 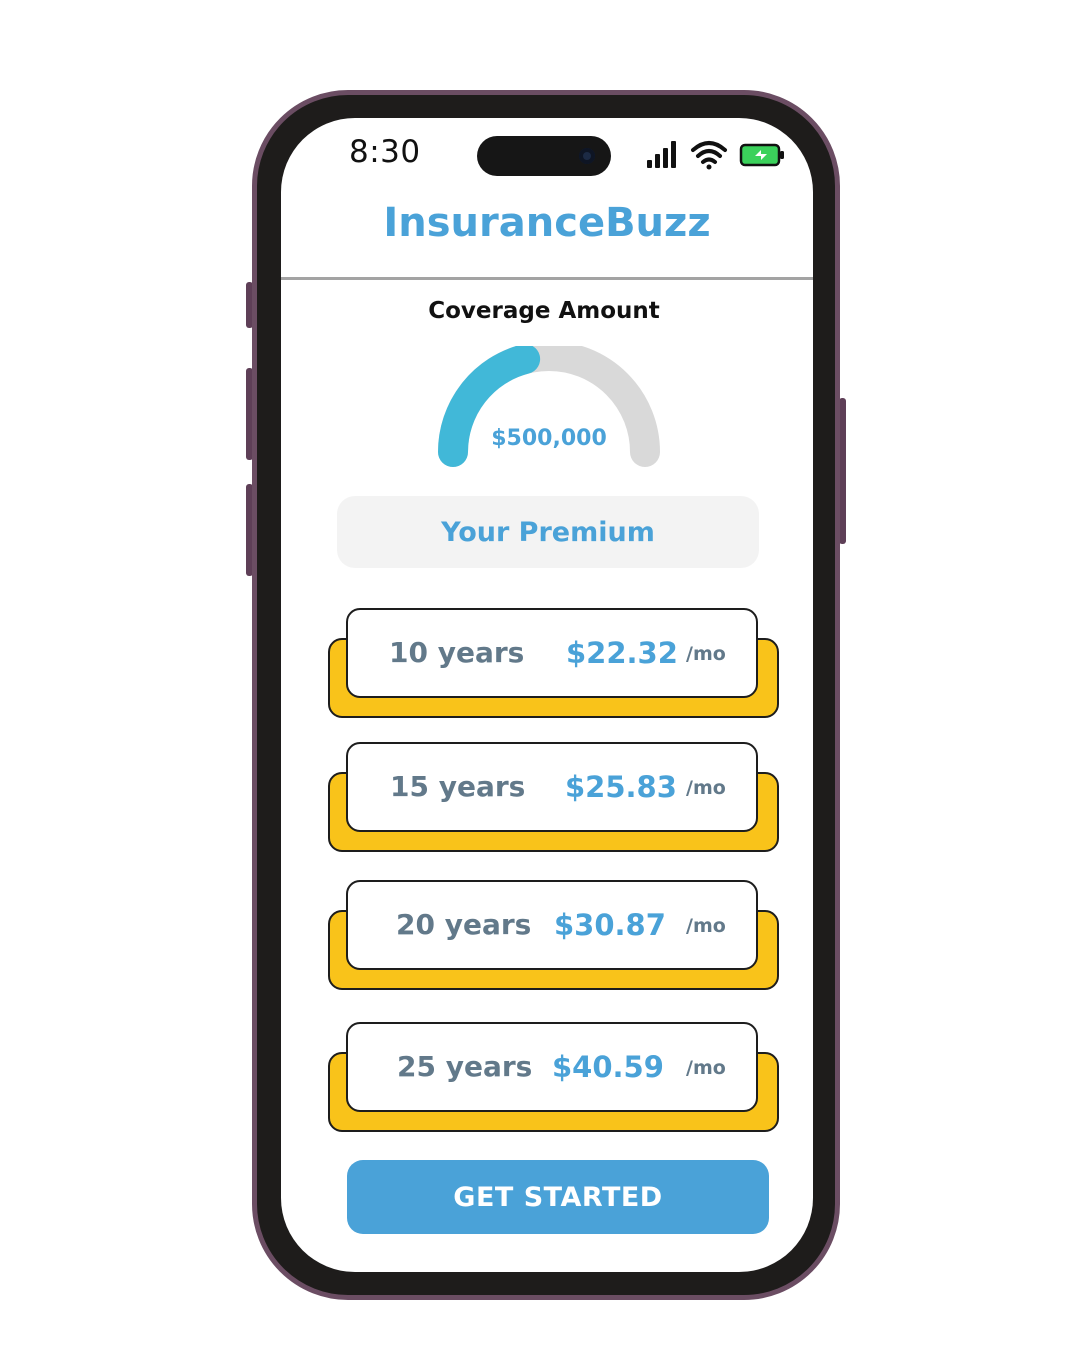 What do you see at coordinates (558, 1197) in the screenshot?
I see `get-started-button: GET STARTED` at bounding box center [558, 1197].